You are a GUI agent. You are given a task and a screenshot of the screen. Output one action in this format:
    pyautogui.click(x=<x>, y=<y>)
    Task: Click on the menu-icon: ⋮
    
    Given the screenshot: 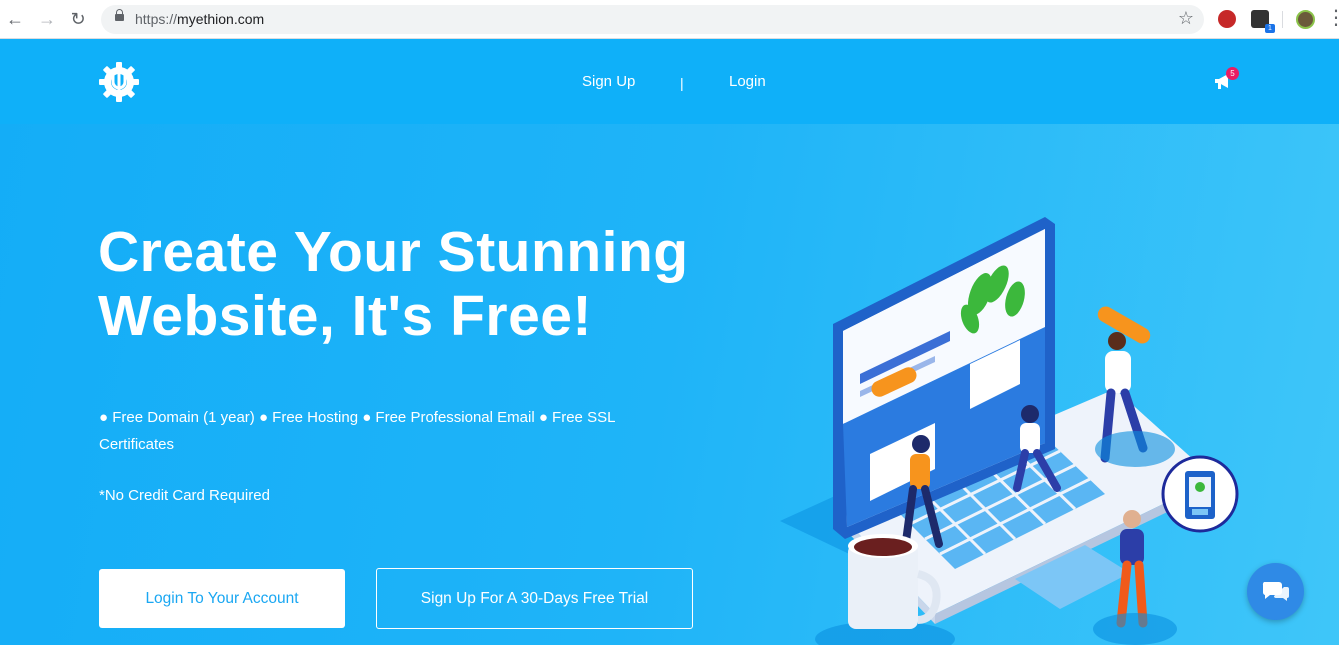 What is the action you would take?
    pyautogui.click(x=1332, y=18)
    